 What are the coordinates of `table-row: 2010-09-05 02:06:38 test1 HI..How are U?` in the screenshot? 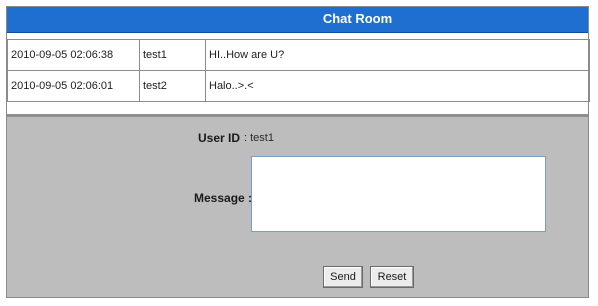 It's located at (298, 55).